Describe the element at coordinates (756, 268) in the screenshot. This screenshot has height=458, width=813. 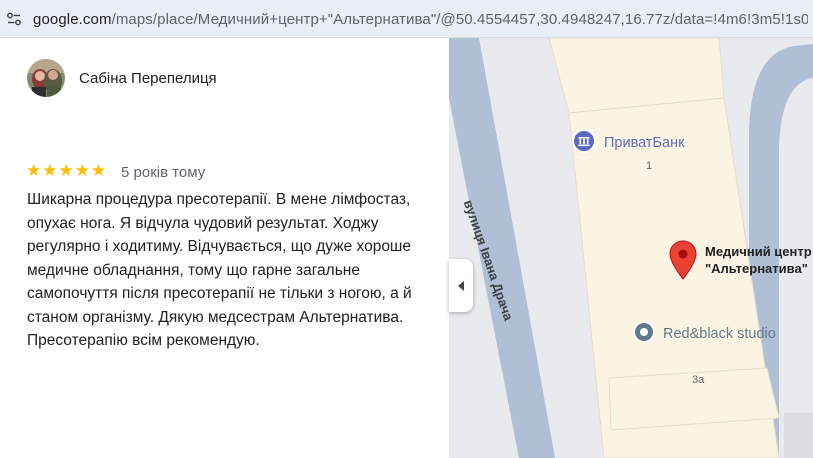
I see `selected-place-line2: "Альтернатива"` at that location.